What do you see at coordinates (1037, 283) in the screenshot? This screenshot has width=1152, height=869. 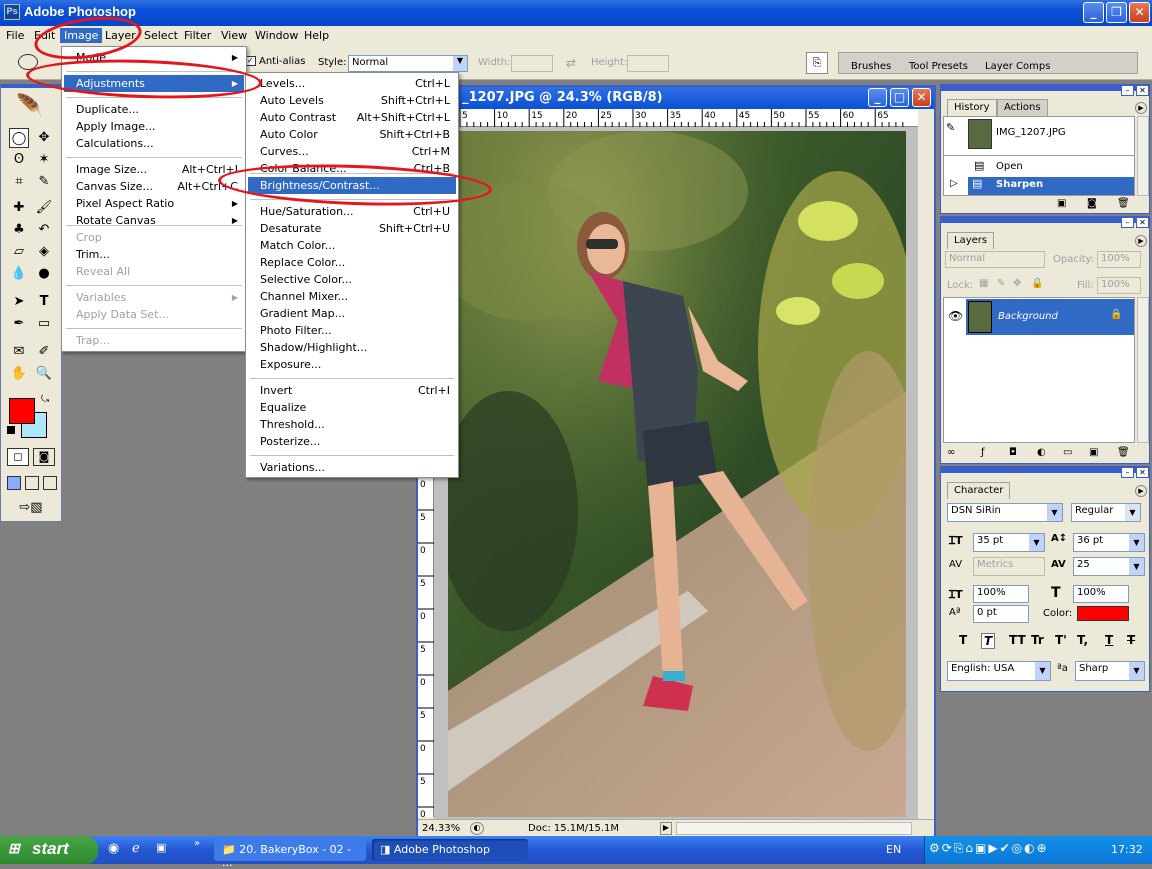 I see `lock-all-icon: 🔒` at bounding box center [1037, 283].